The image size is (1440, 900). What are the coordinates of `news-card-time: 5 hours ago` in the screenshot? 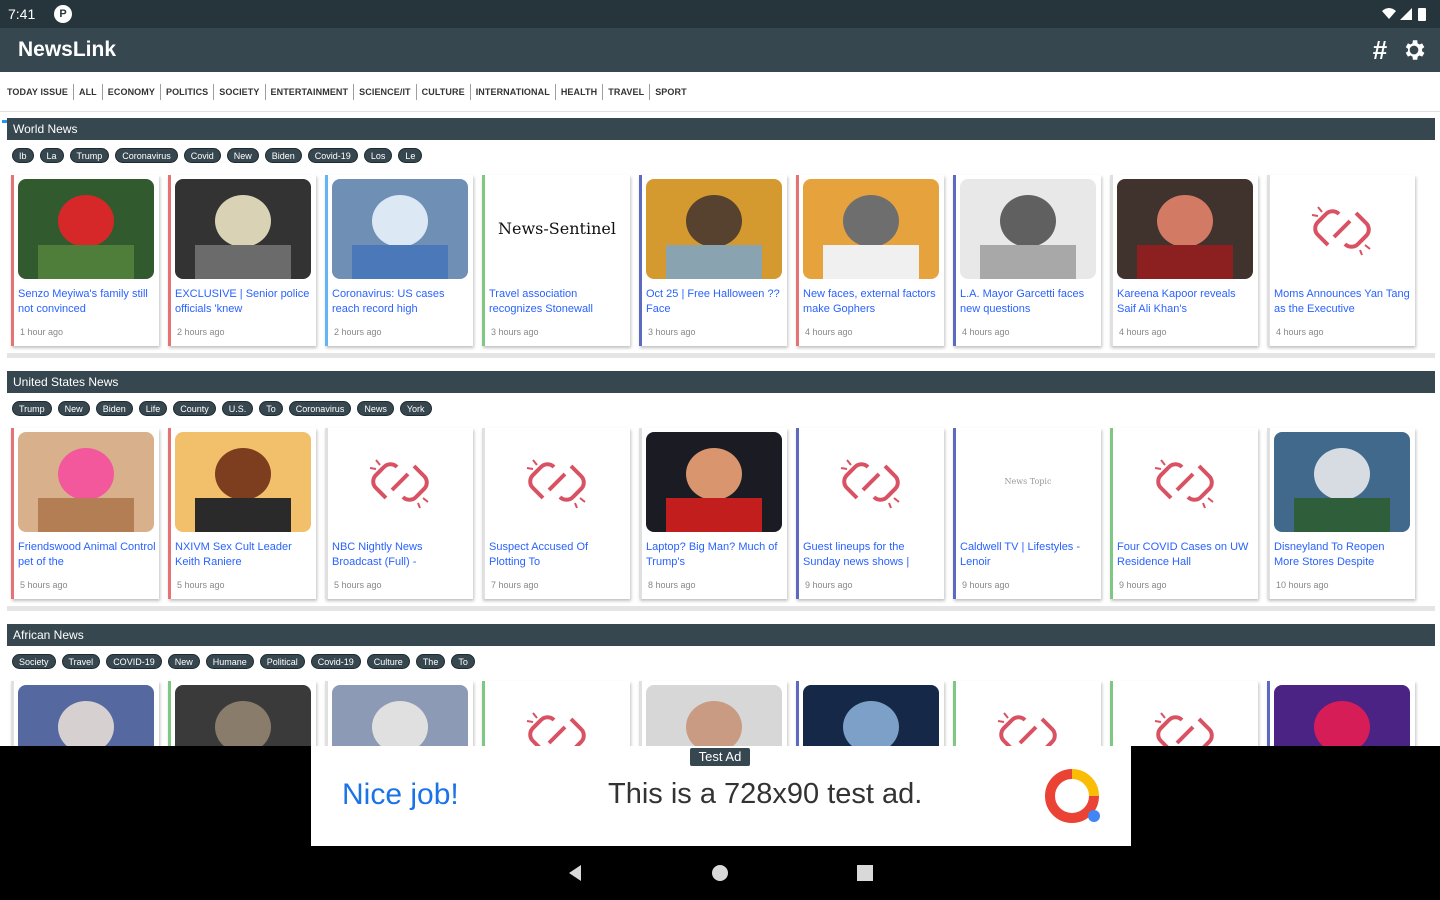 It's located at (201, 585).